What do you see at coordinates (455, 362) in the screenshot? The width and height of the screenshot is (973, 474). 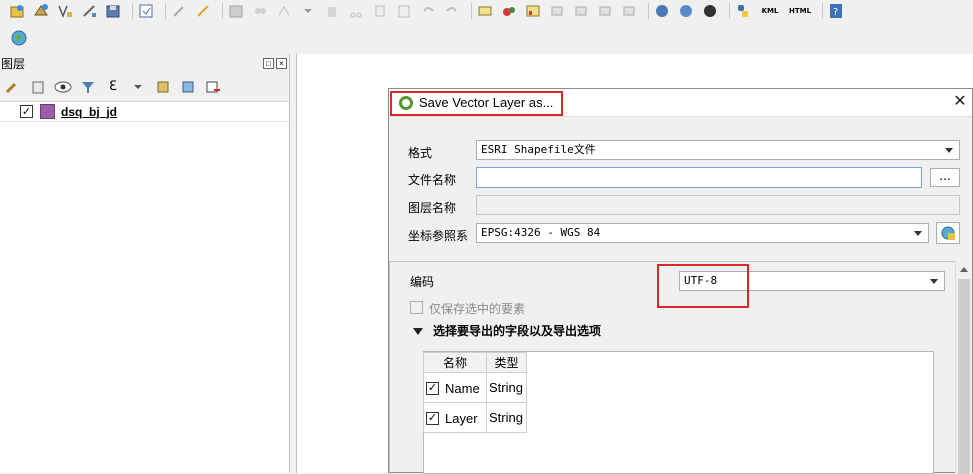 I see `column-header-name: 名称` at bounding box center [455, 362].